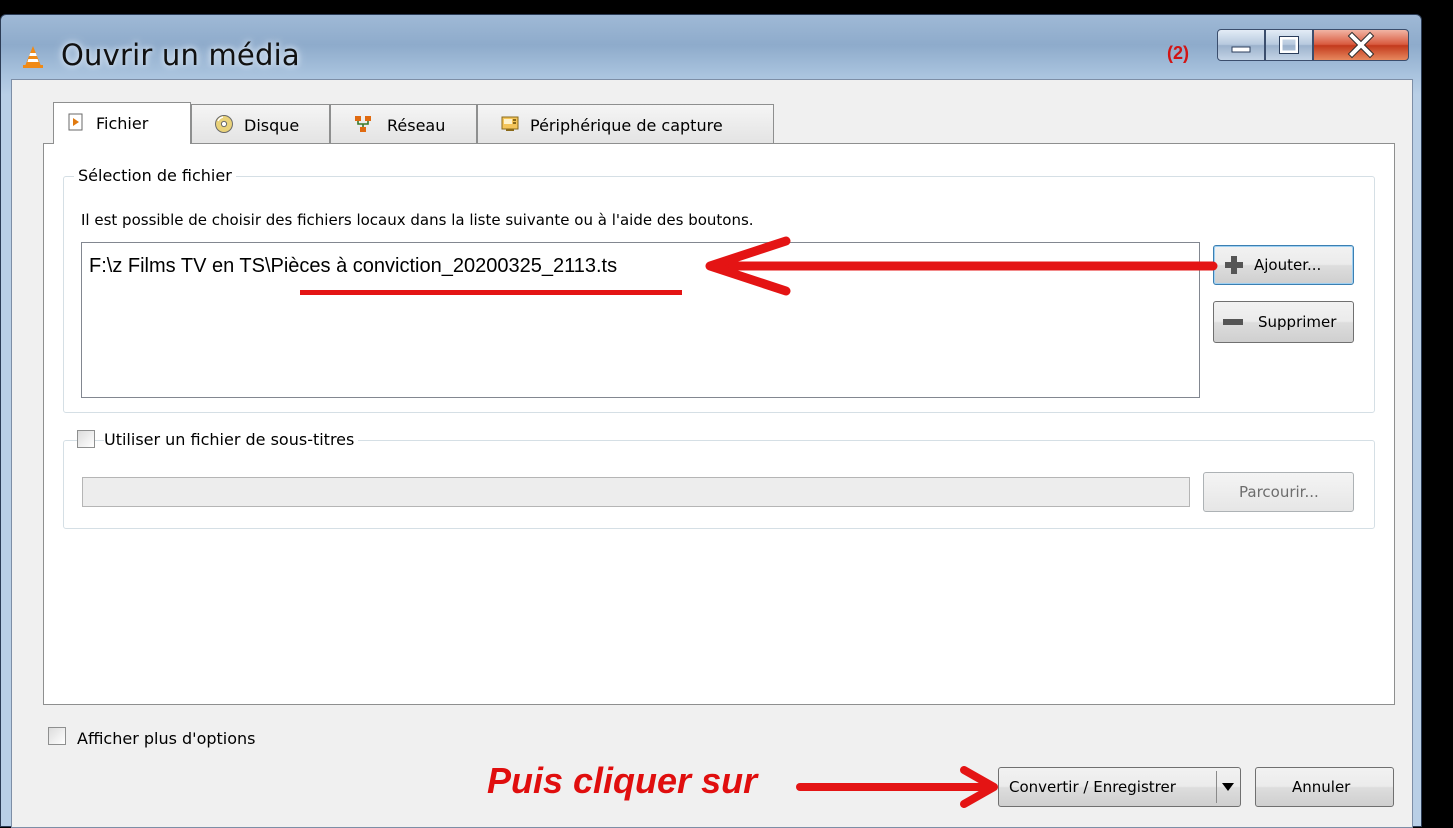  Describe the element at coordinates (272, 125) in the screenshot. I see `tab-label: Disque` at that location.